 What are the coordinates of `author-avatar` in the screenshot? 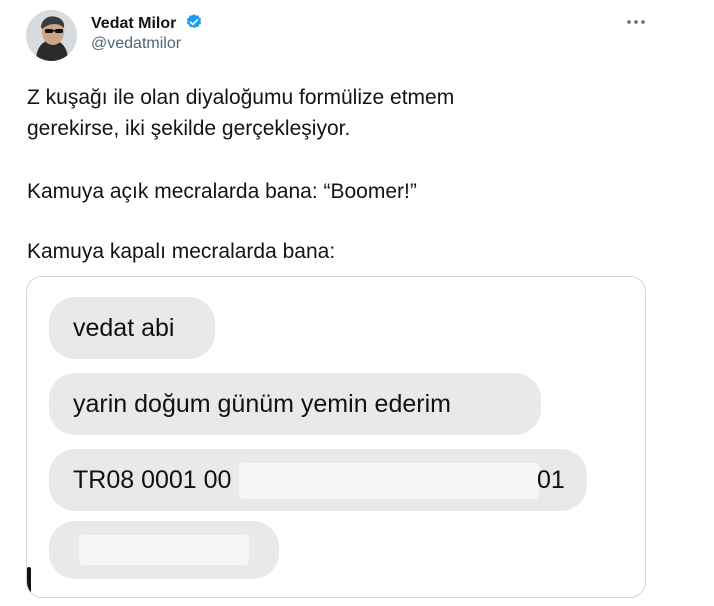 It's located at (51, 35).